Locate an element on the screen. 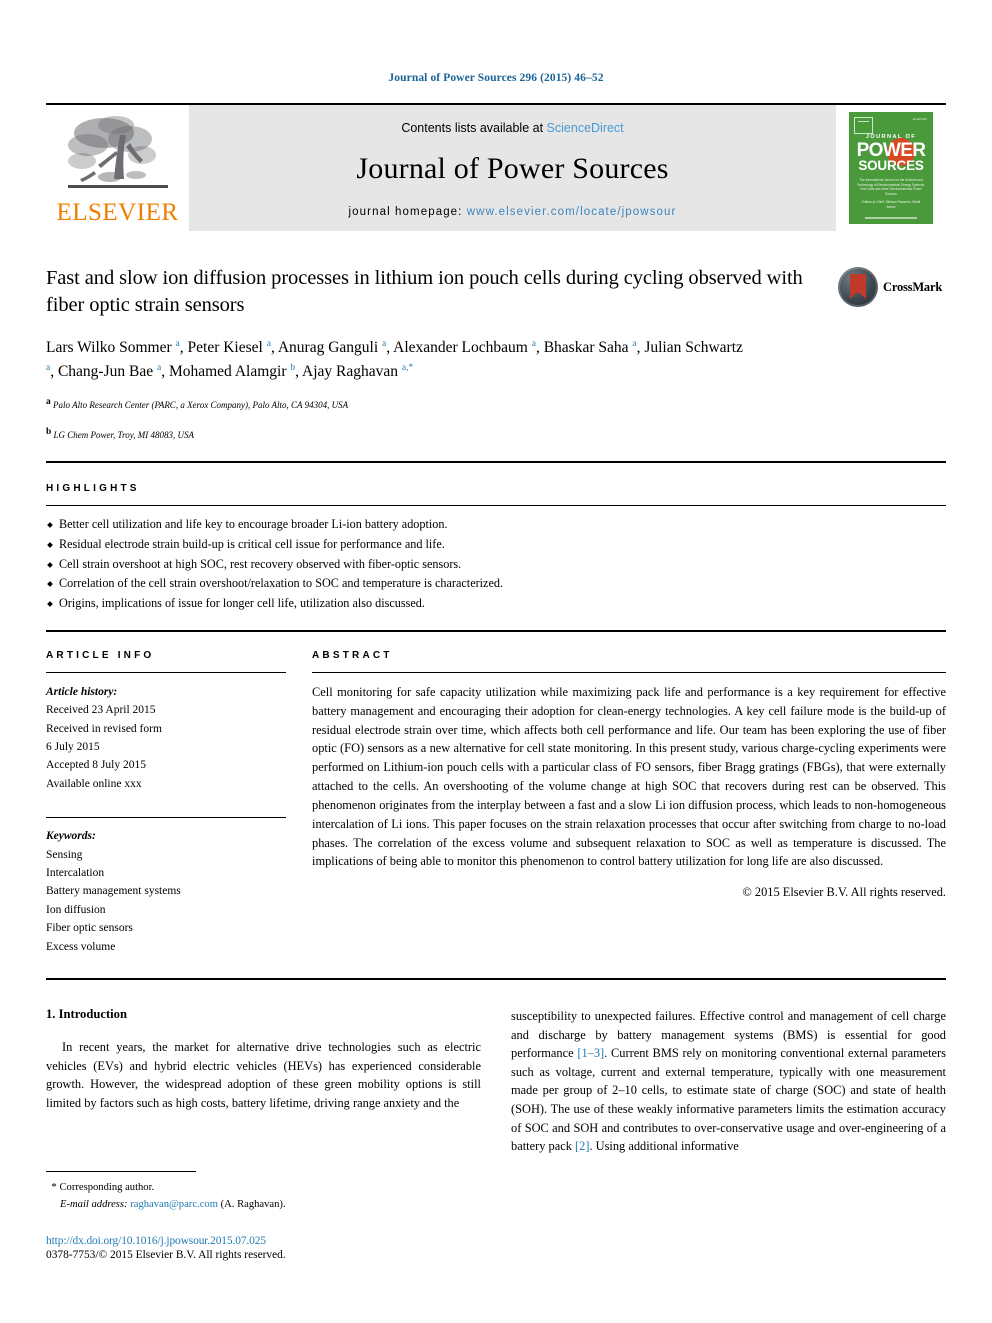 The width and height of the screenshot is (992, 1323). homepage-label: journal homepage: is located at coordinates (405, 211).